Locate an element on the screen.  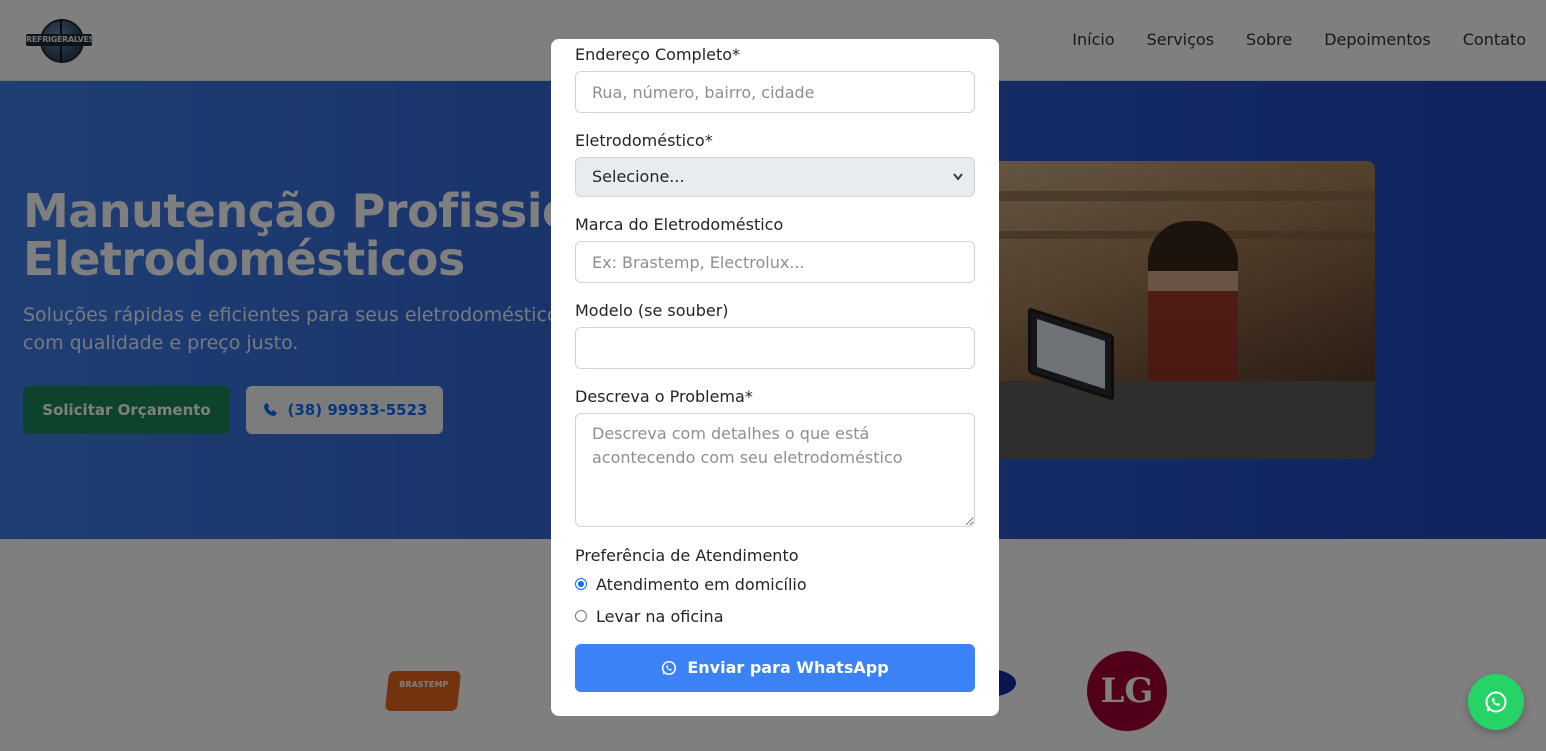
problem-textarea is located at coordinates (775, 470).